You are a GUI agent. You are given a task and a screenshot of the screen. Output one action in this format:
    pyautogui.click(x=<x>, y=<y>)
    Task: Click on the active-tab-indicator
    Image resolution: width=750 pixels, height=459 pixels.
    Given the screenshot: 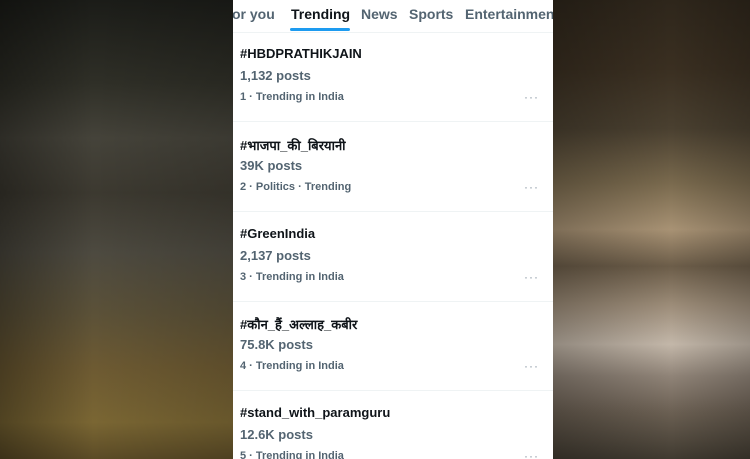 What is the action you would take?
    pyautogui.click(x=320, y=29)
    